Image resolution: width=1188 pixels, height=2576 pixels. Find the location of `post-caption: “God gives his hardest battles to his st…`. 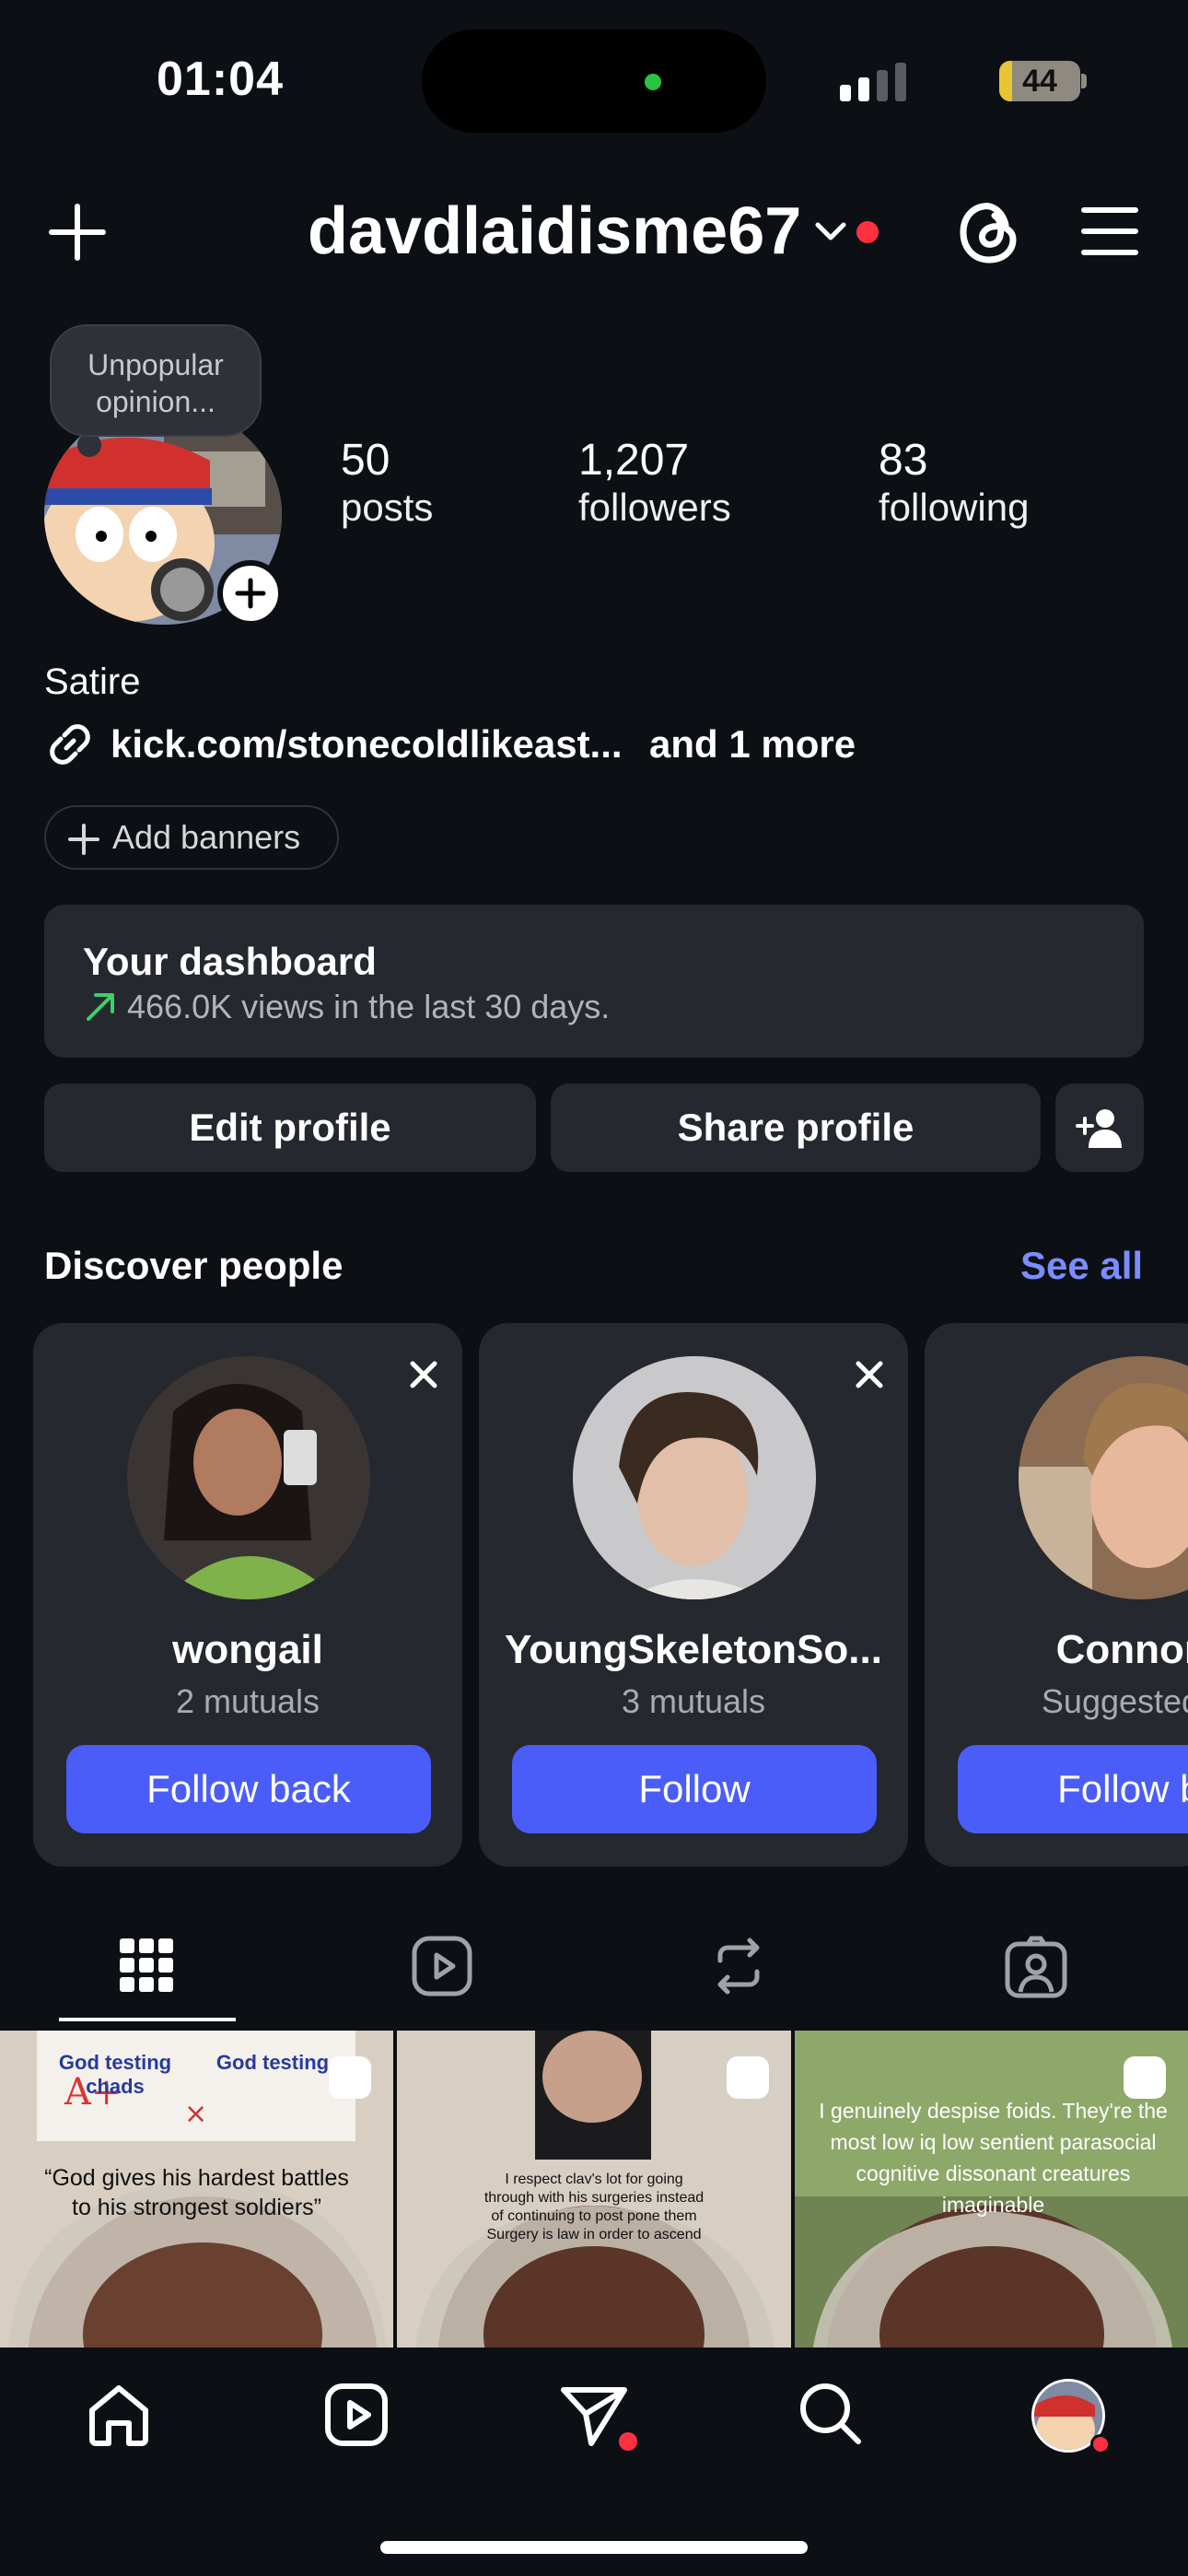

post-caption: “God gives his hardest battles to his st… is located at coordinates (196, 2192).